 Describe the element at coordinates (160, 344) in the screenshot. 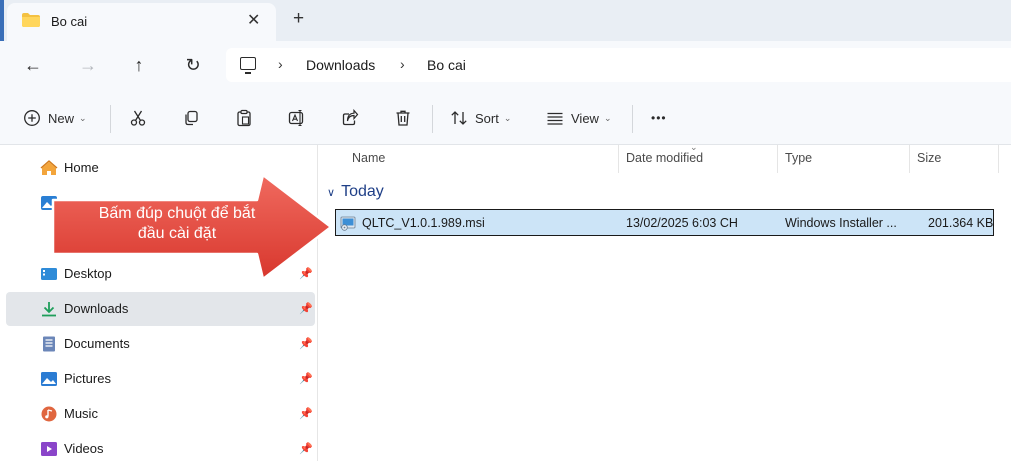

I see `sidebar-item-documents: Documents 📌` at that location.